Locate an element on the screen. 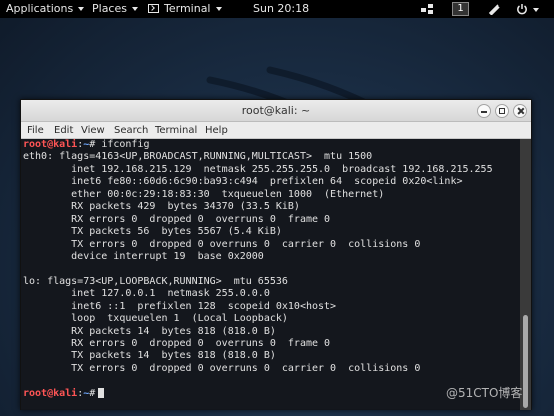 The width and height of the screenshot is (554, 416). places-menu: Places is located at coordinates (115, 9).